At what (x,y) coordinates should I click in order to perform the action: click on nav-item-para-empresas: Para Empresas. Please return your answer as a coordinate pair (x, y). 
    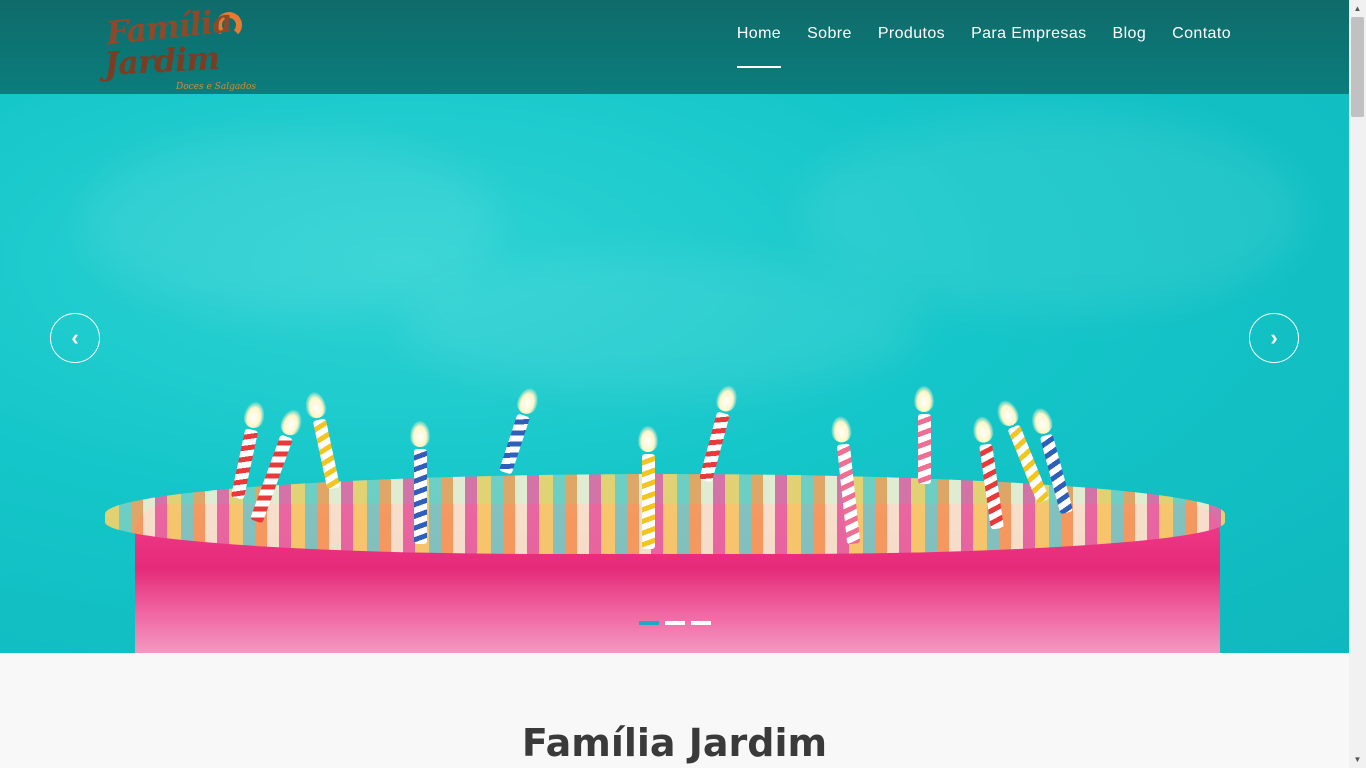
    Looking at the image, I should click on (1028, 34).